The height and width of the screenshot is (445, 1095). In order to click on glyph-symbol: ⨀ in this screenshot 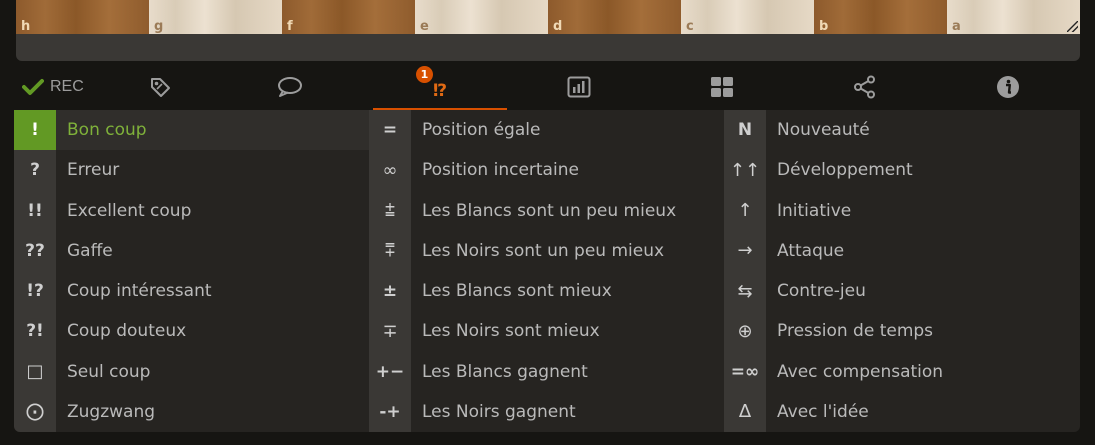, I will do `click(35, 411)`.